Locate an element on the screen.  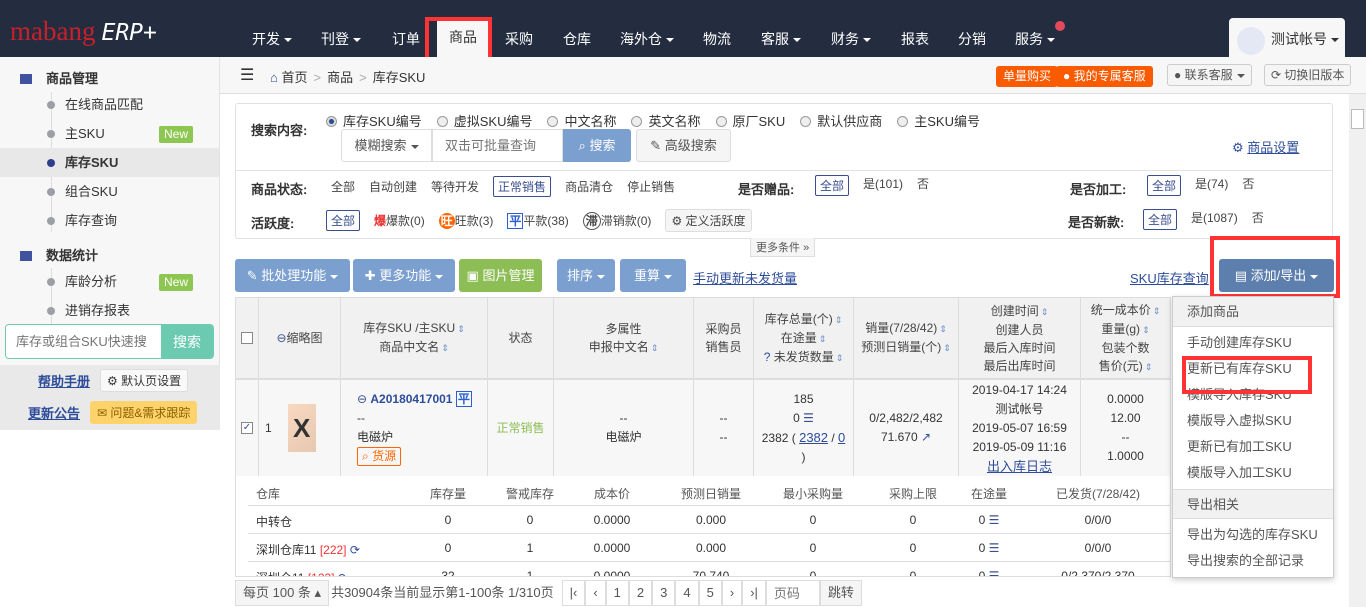
default-page-button: ⚙ 默认页设置 is located at coordinates (144, 380).